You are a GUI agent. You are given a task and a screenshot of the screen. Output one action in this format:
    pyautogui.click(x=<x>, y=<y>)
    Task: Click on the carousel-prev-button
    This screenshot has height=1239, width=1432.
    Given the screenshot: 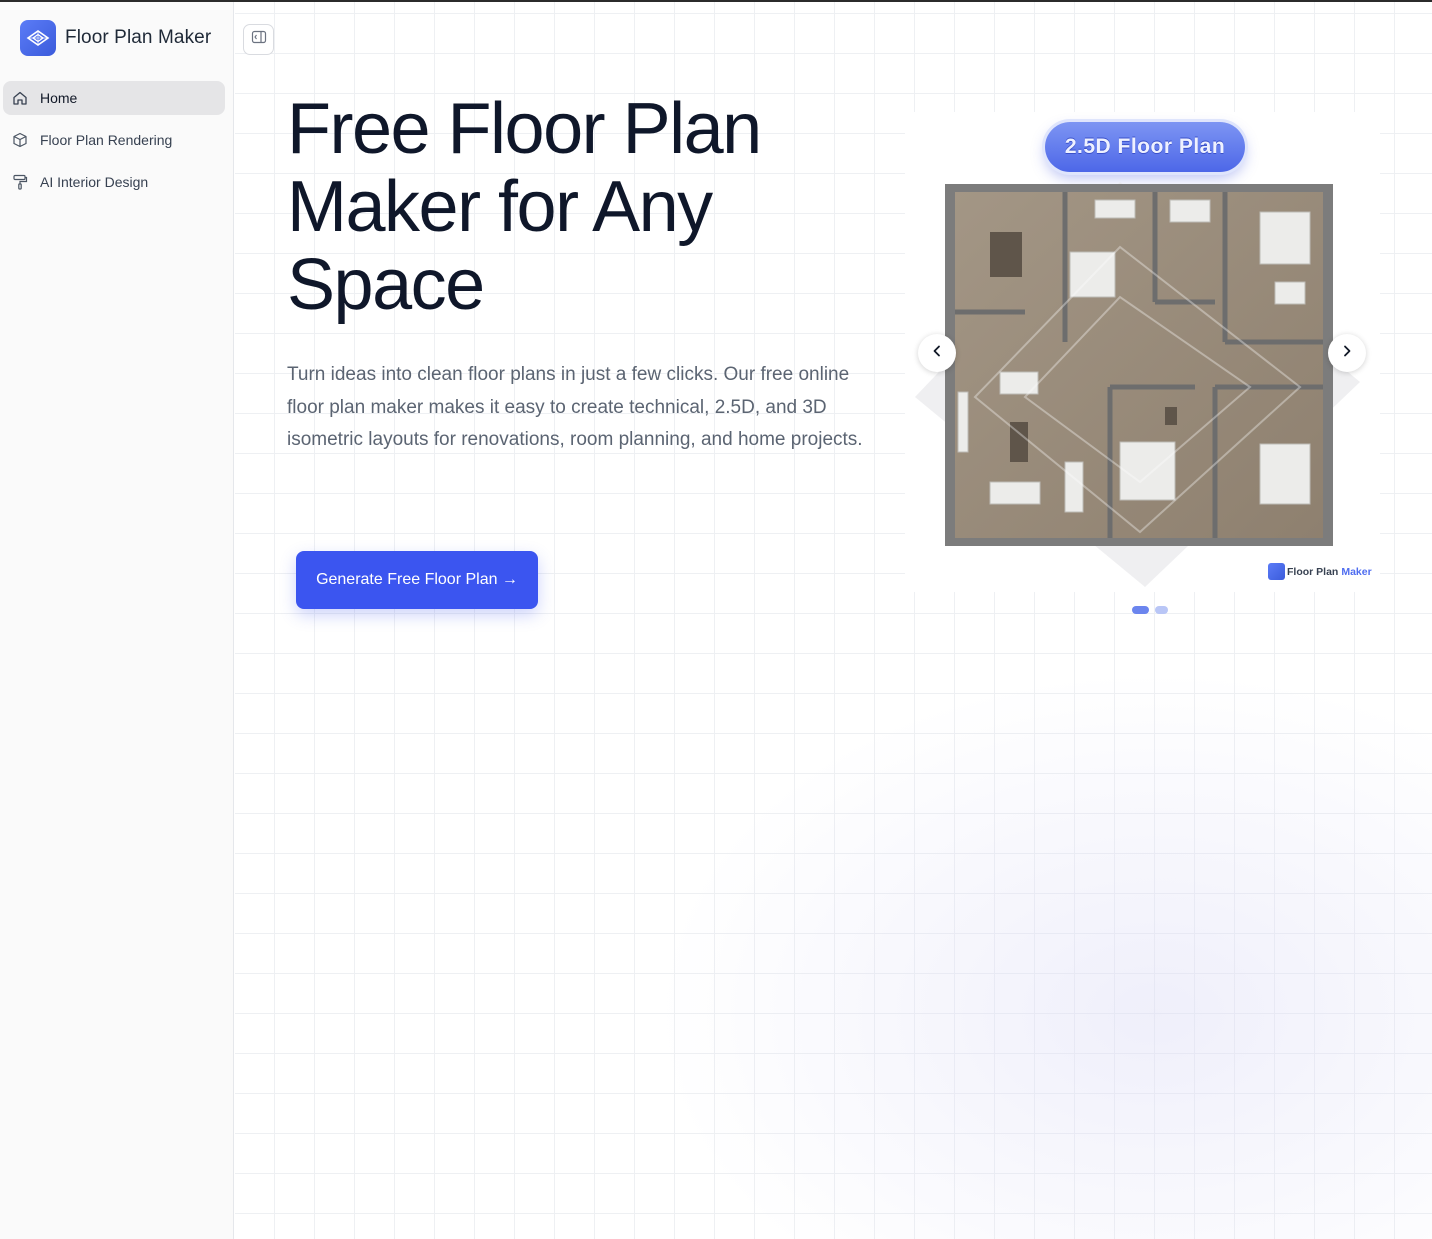 What is the action you would take?
    pyautogui.click(x=937, y=353)
    